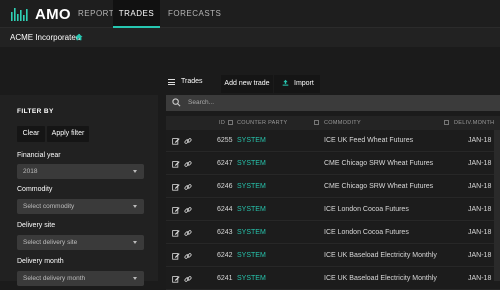 The height and width of the screenshot is (290, 500). I want to click on delivery-month-label: Delivery month, so click(40, 261).